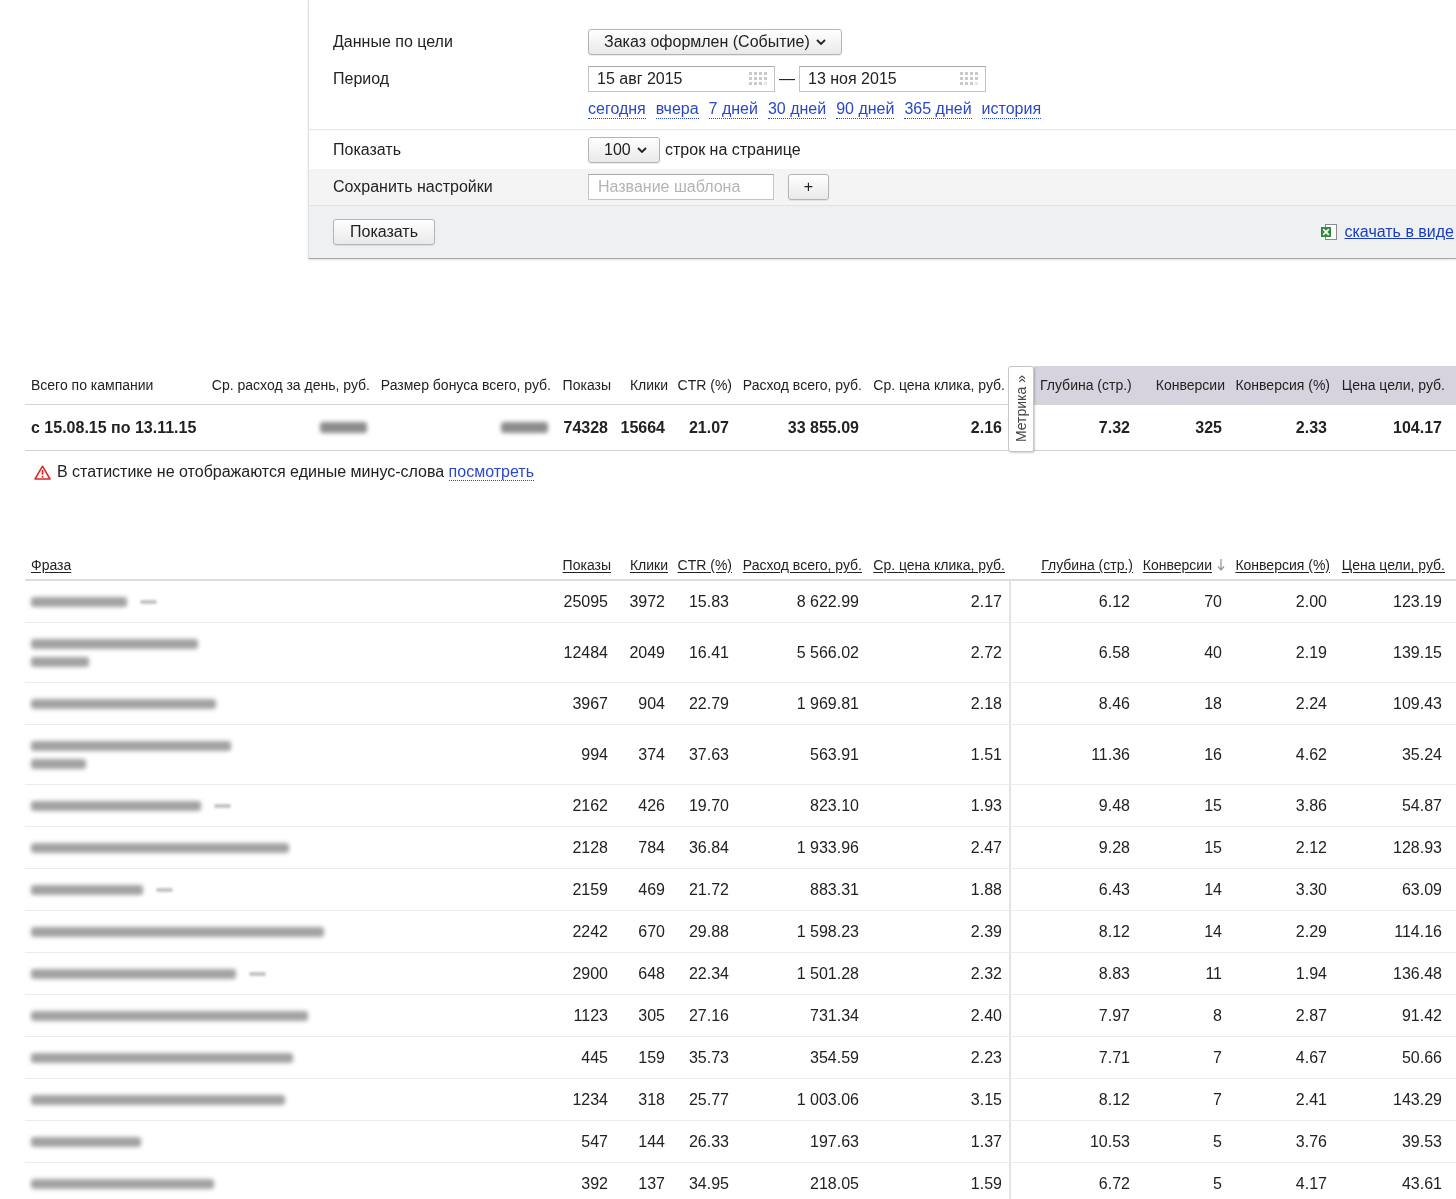  Describe the element at coordinates (594, 1142) in the screenshot. I see `table-cell-text: 547` at that location.